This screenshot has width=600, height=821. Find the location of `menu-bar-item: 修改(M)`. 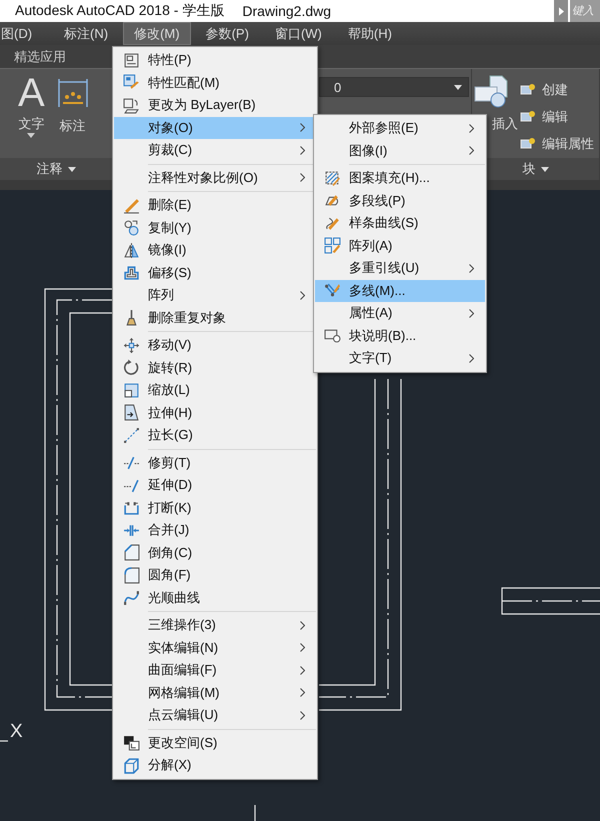

menu-bar-item: 修改(M) is located at coordinates (157, 33).